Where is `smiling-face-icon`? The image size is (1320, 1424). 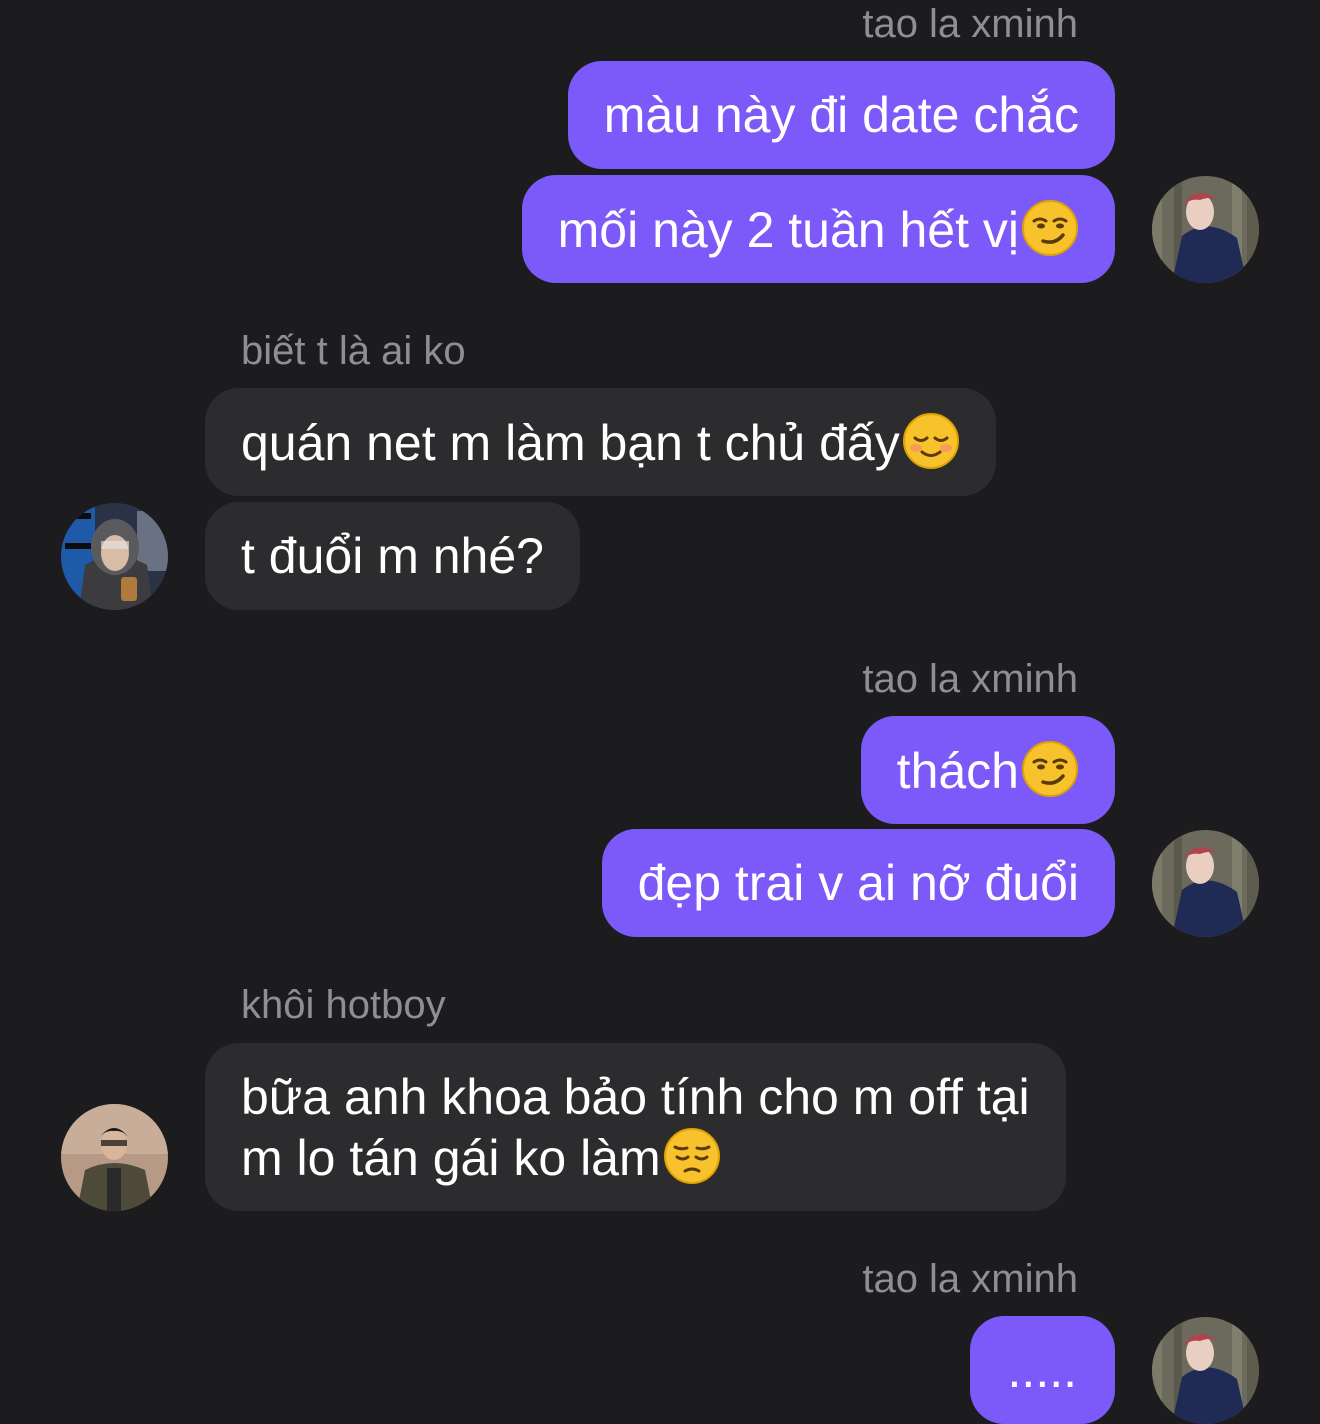
smiling-face-icon is located at coordinates (931, 441).